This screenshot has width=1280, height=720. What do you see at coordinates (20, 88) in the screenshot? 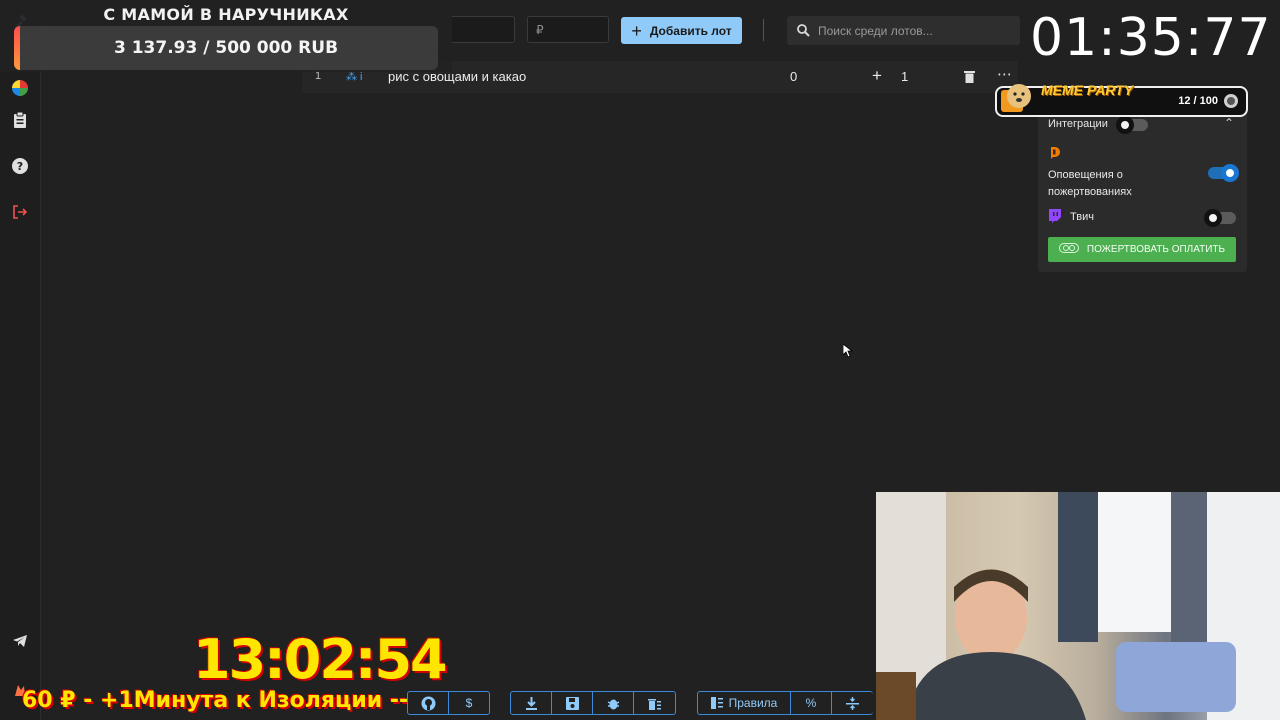
I see `pie-chart-icon` at bounding box center [20, 88].